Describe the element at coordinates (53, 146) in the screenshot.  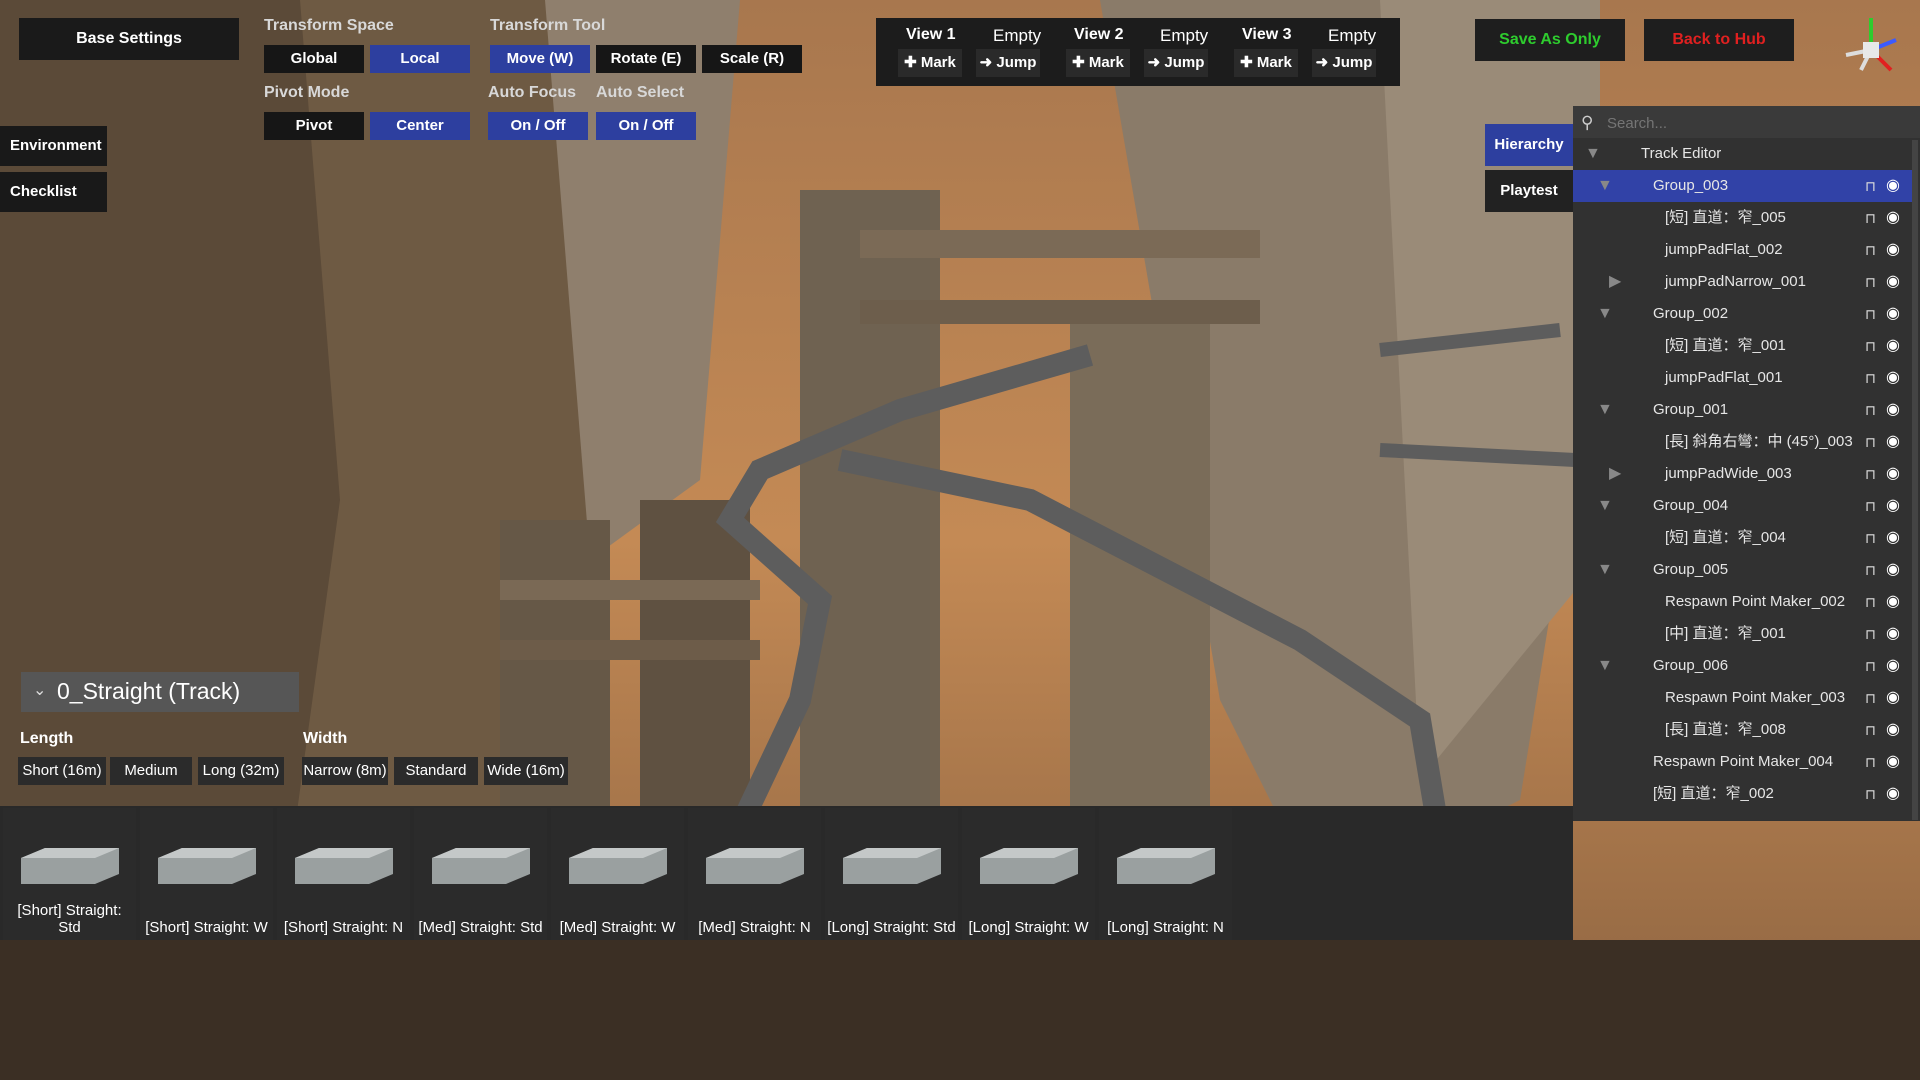
I see `environment-button: Environment` at that location.